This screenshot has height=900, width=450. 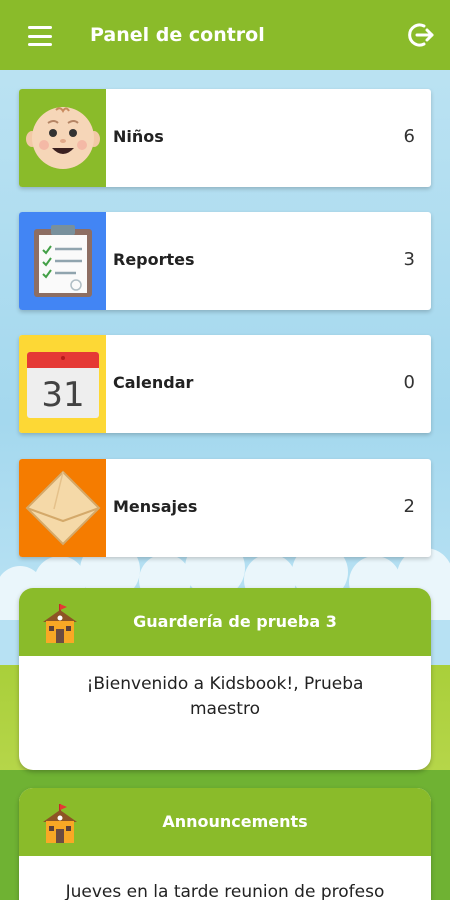 I want to click on card-count: 6, so click(x=409, y=136).